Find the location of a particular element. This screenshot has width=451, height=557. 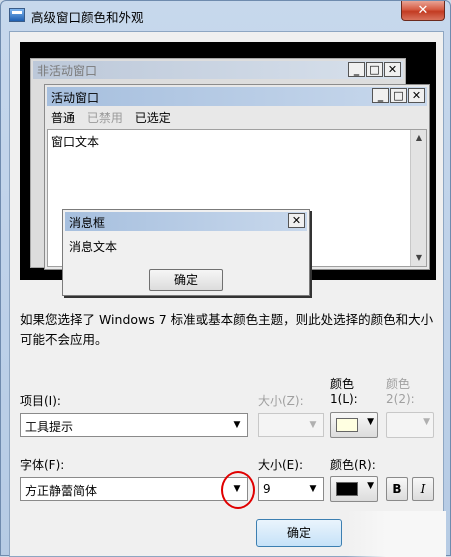

font-label: 字体(F): is located at coordinates (42, 465).